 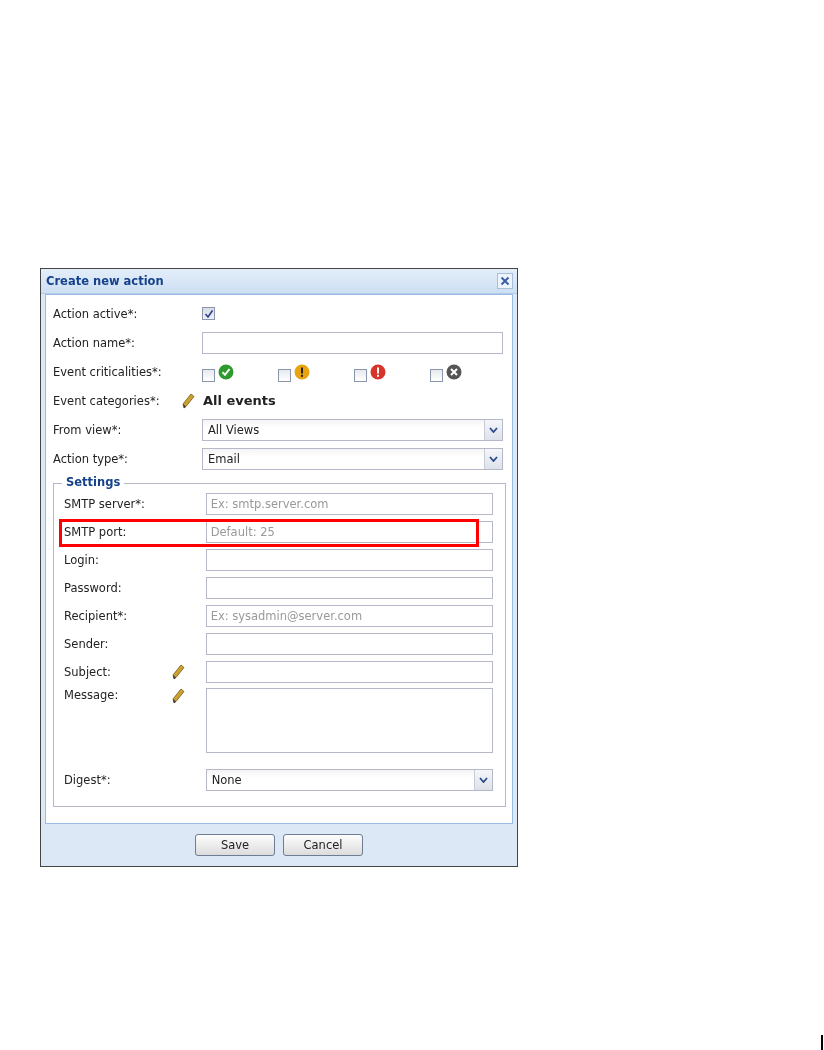 I want to click on input-field: Ex: smtp.server.com, so click(x=349, y=504).